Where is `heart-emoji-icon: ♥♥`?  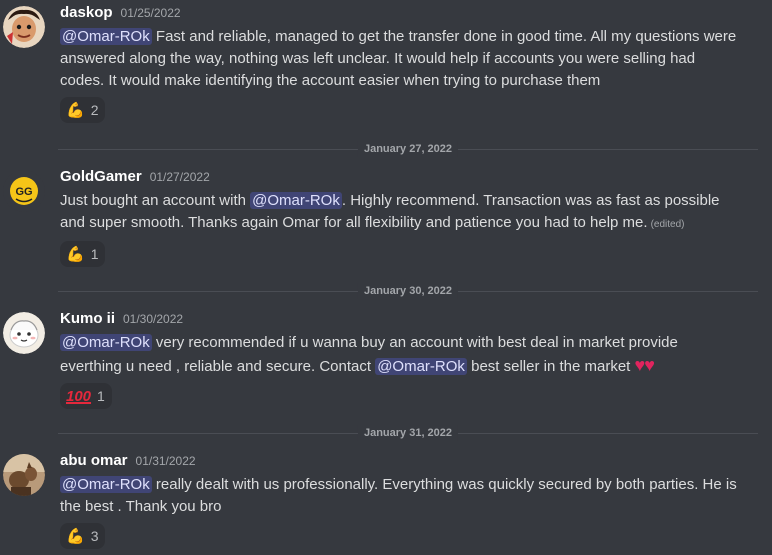 heart-emoji-icon: ♥♥ is located at coordinates (644, 365).